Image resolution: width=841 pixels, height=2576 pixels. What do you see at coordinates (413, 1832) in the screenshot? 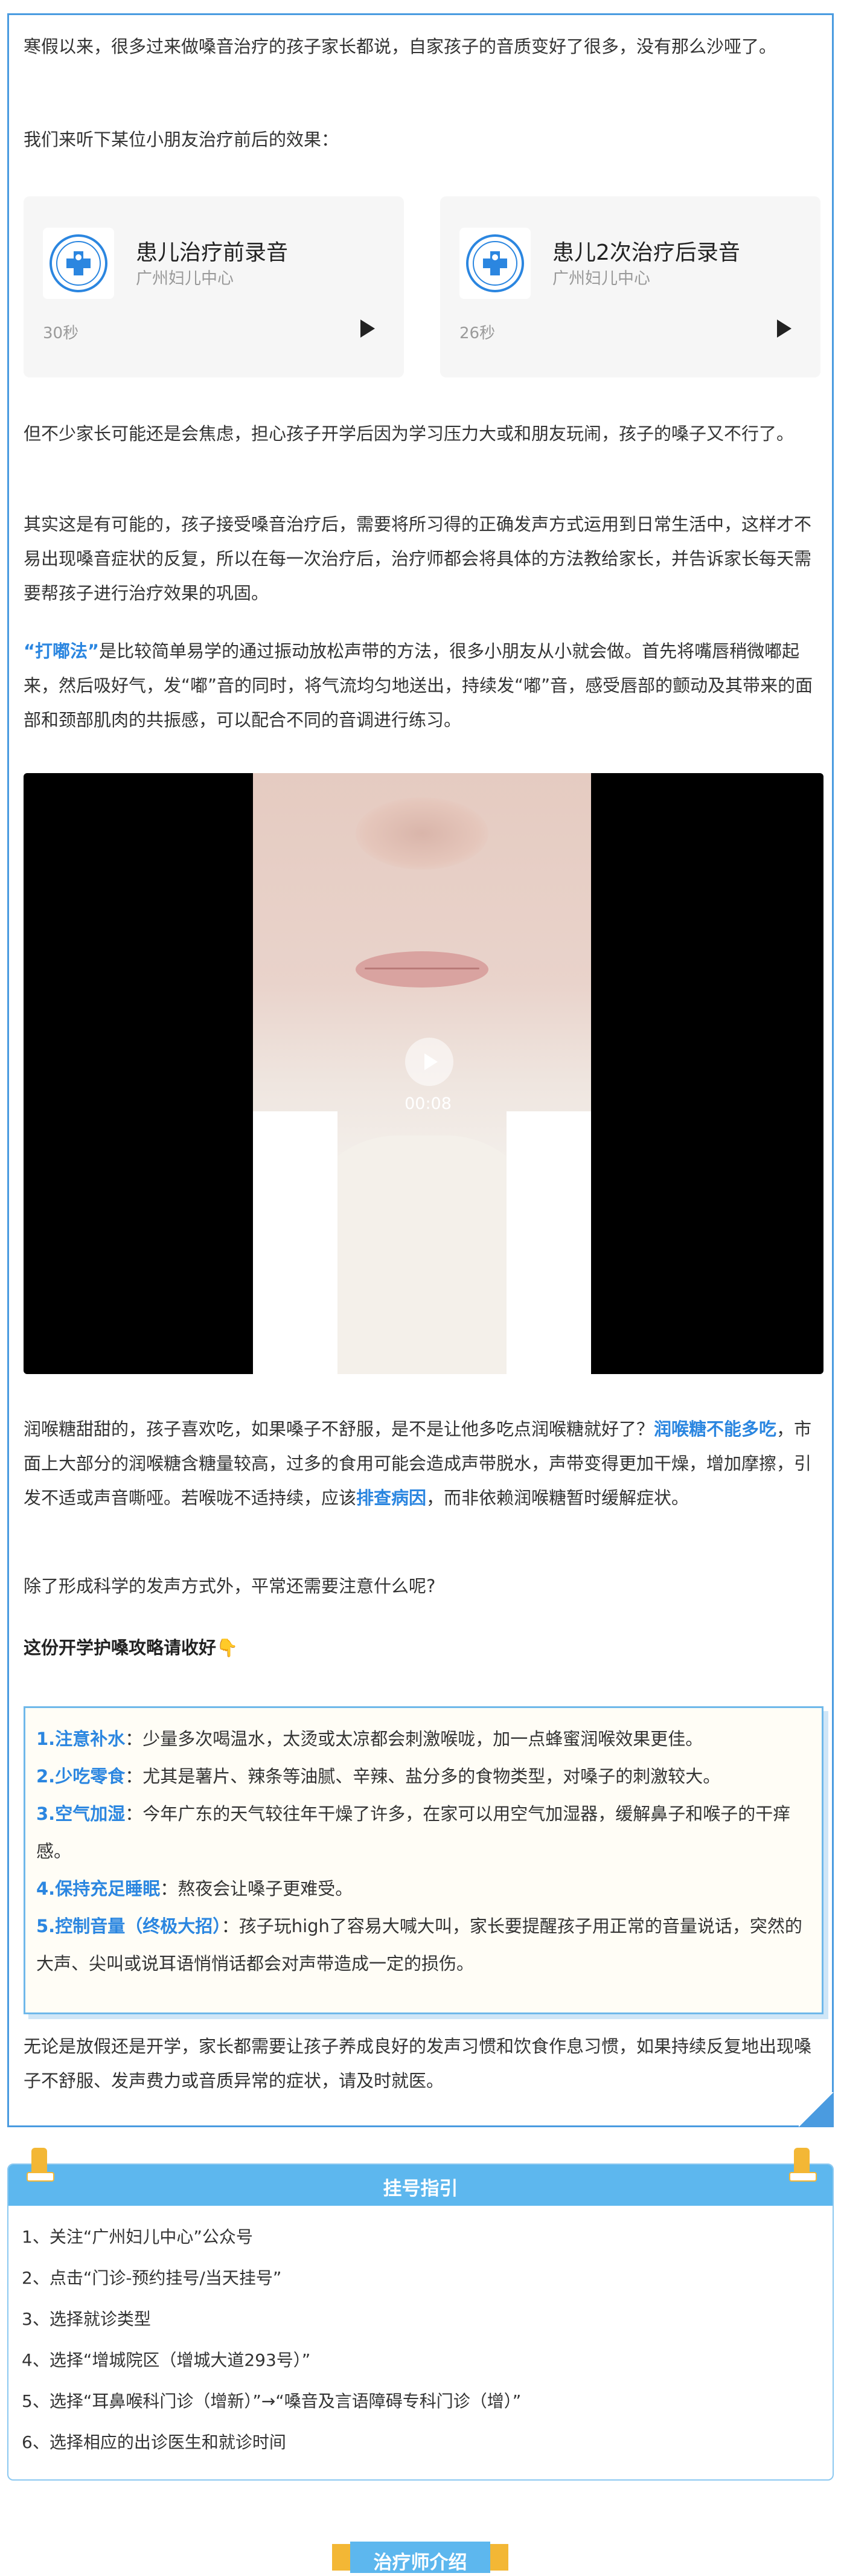
I see `tip-text: ：今年广东的天气较往年干燥了许多，在家可以用空气加湿器，缓解鼻子和喉子的干痒感。` at bounding box center [413, 1832].